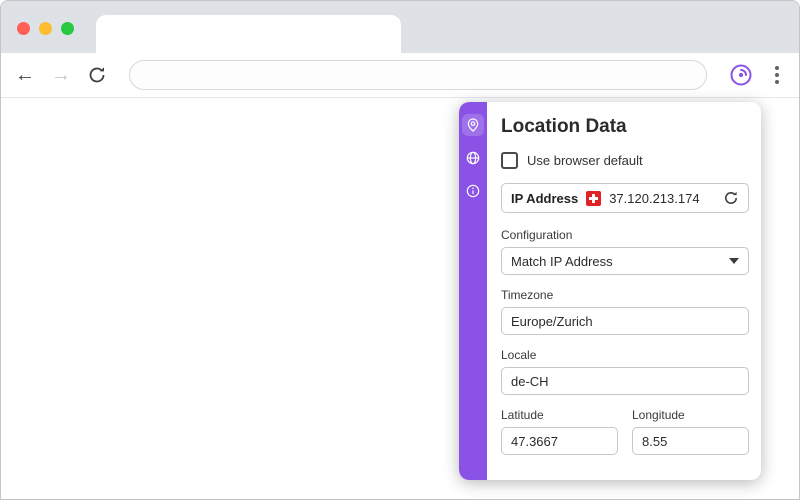  What do you see at coordinates (625, 321) in the screenshot?
I see `timezone-input` at bounding box center [625, 321].